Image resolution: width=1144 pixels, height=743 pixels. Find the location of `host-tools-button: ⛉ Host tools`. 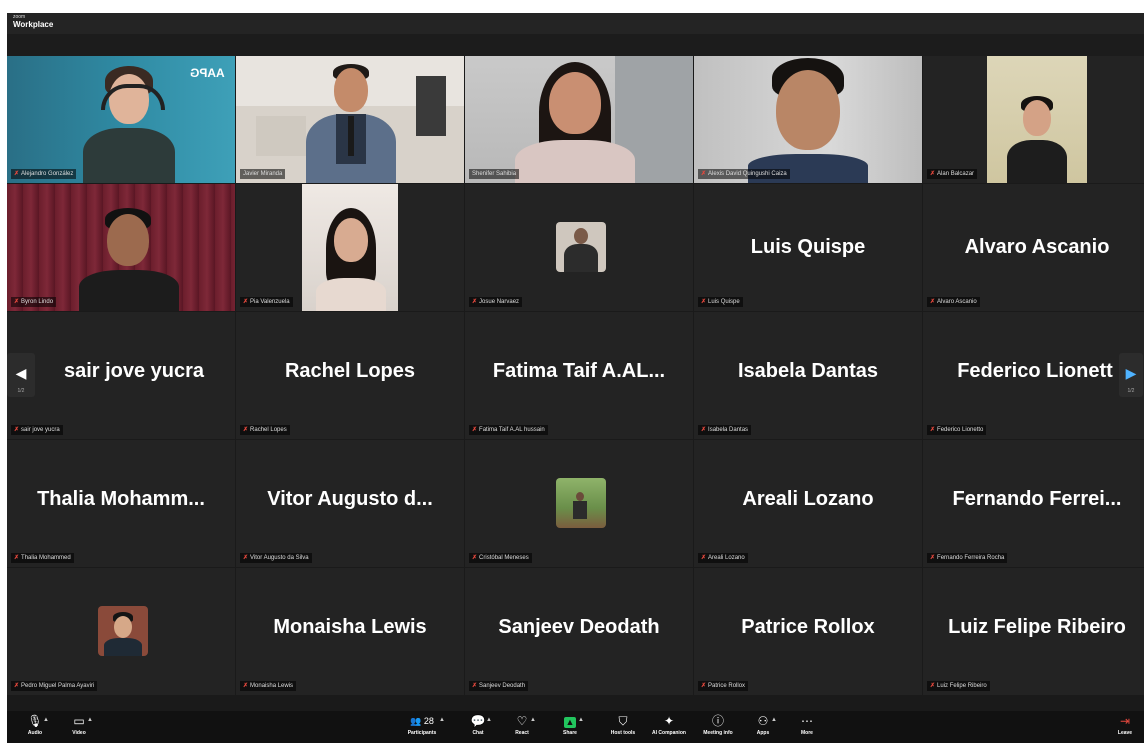

host-tools-button: ⛉ Host tools is located at coordinates (623, 725).